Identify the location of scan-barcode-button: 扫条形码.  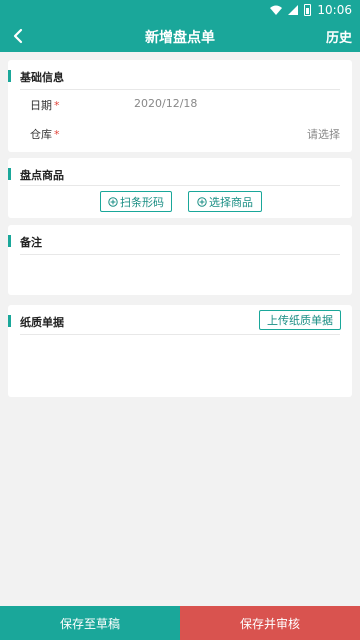
(136, 201).